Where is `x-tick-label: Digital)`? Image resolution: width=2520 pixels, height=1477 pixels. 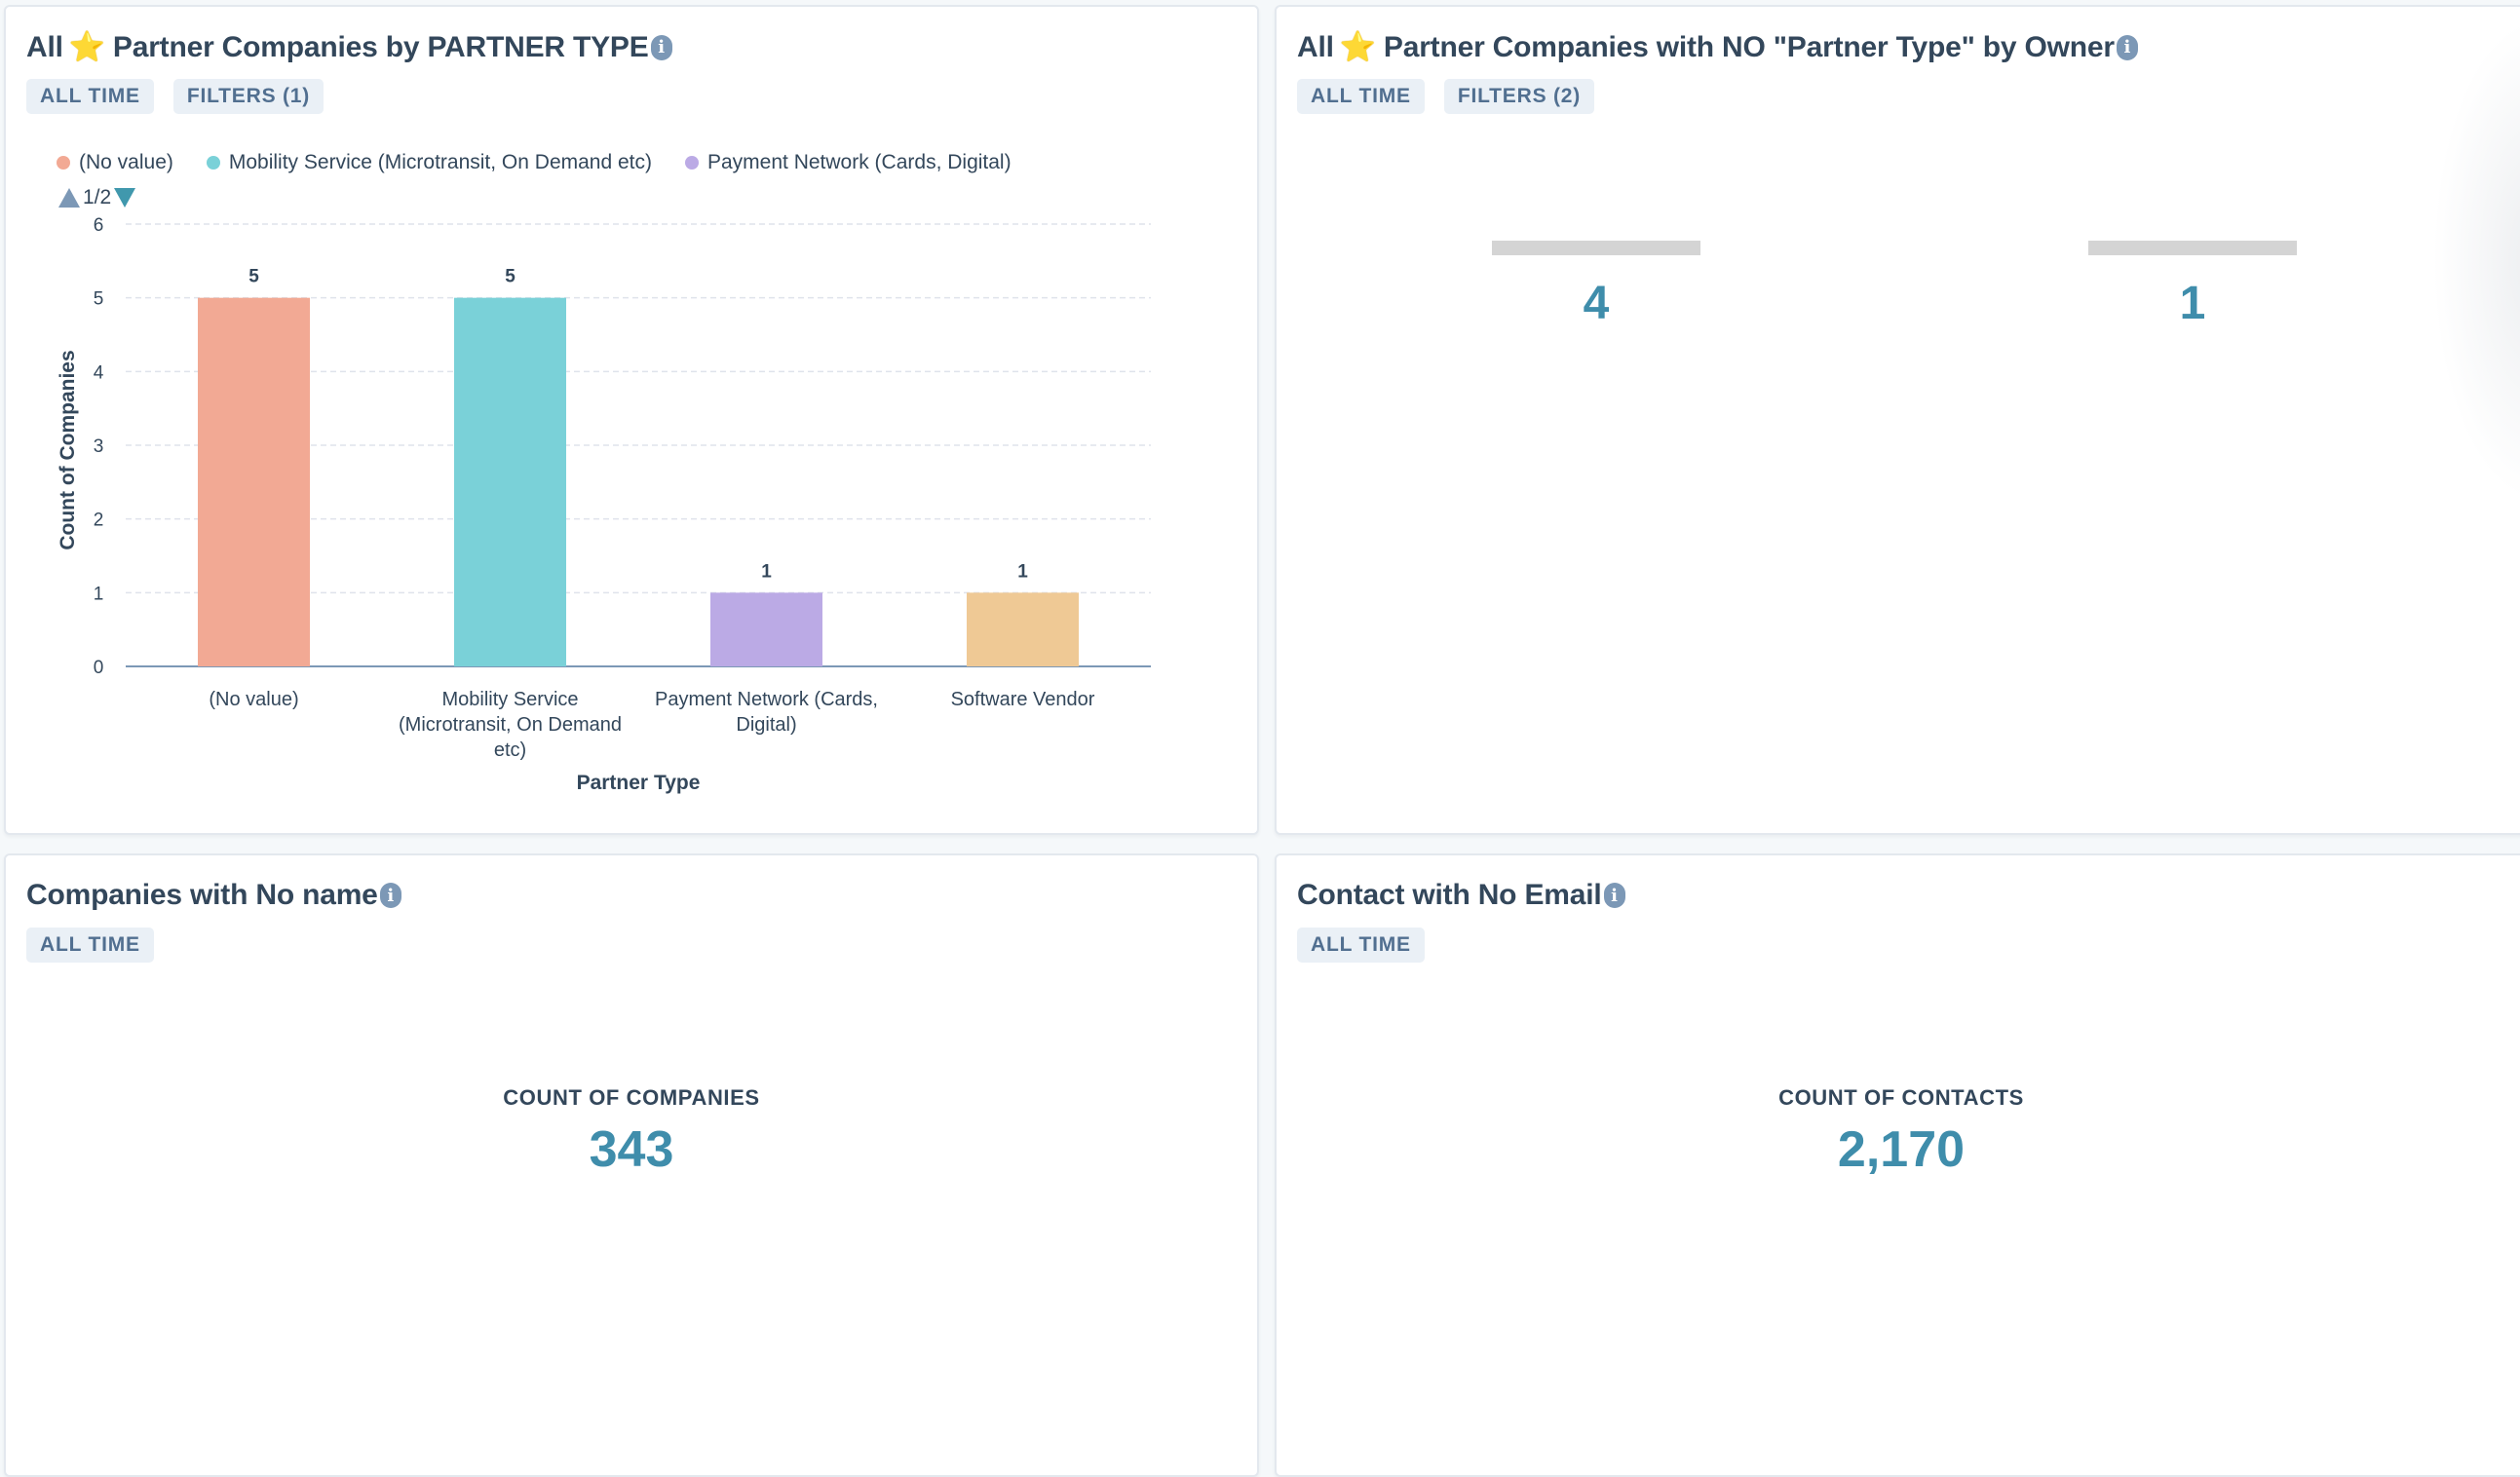
x-tick-label: Digital) is located at coordinates (766, 725).